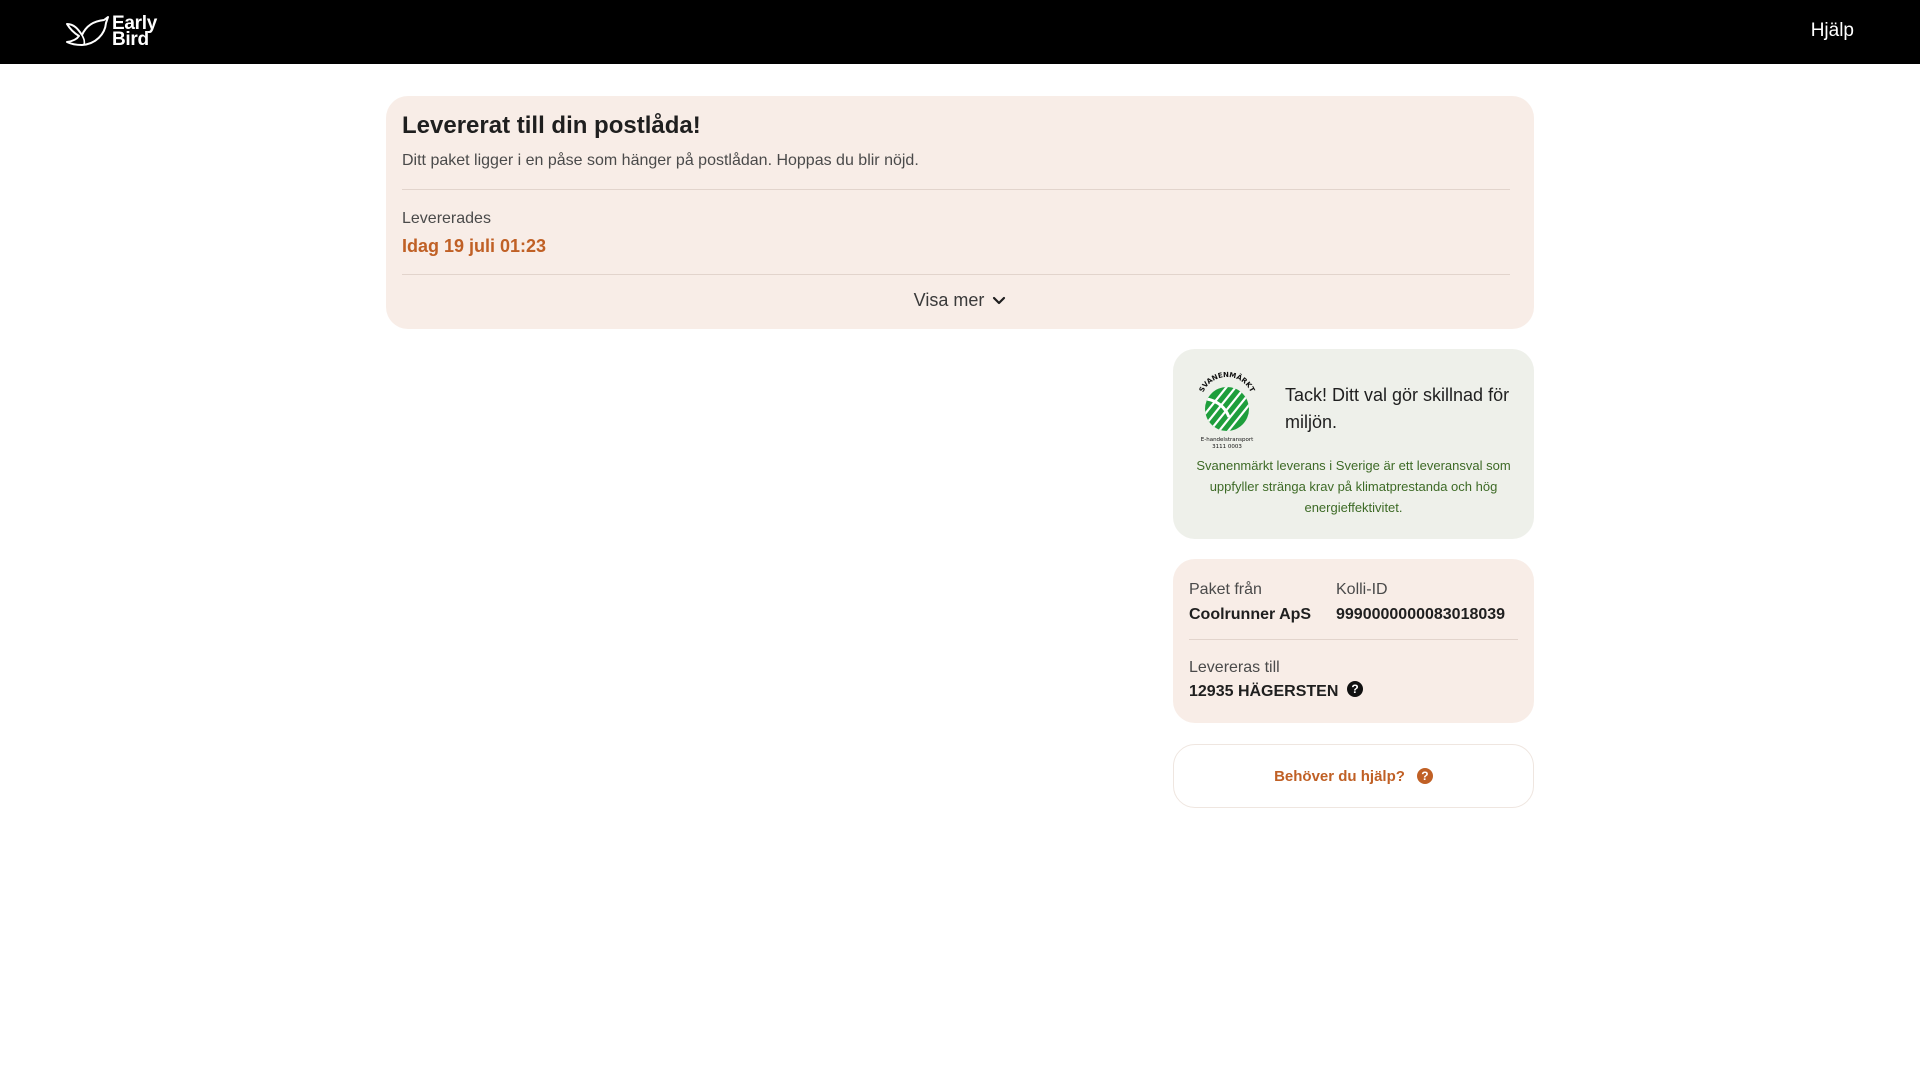 This screenshot has width=1920, height=1080. What do you see at coordinates (130, 39) in the screenshot?
I see `logo-line-2: Bird` at bounding box center [130, 39].